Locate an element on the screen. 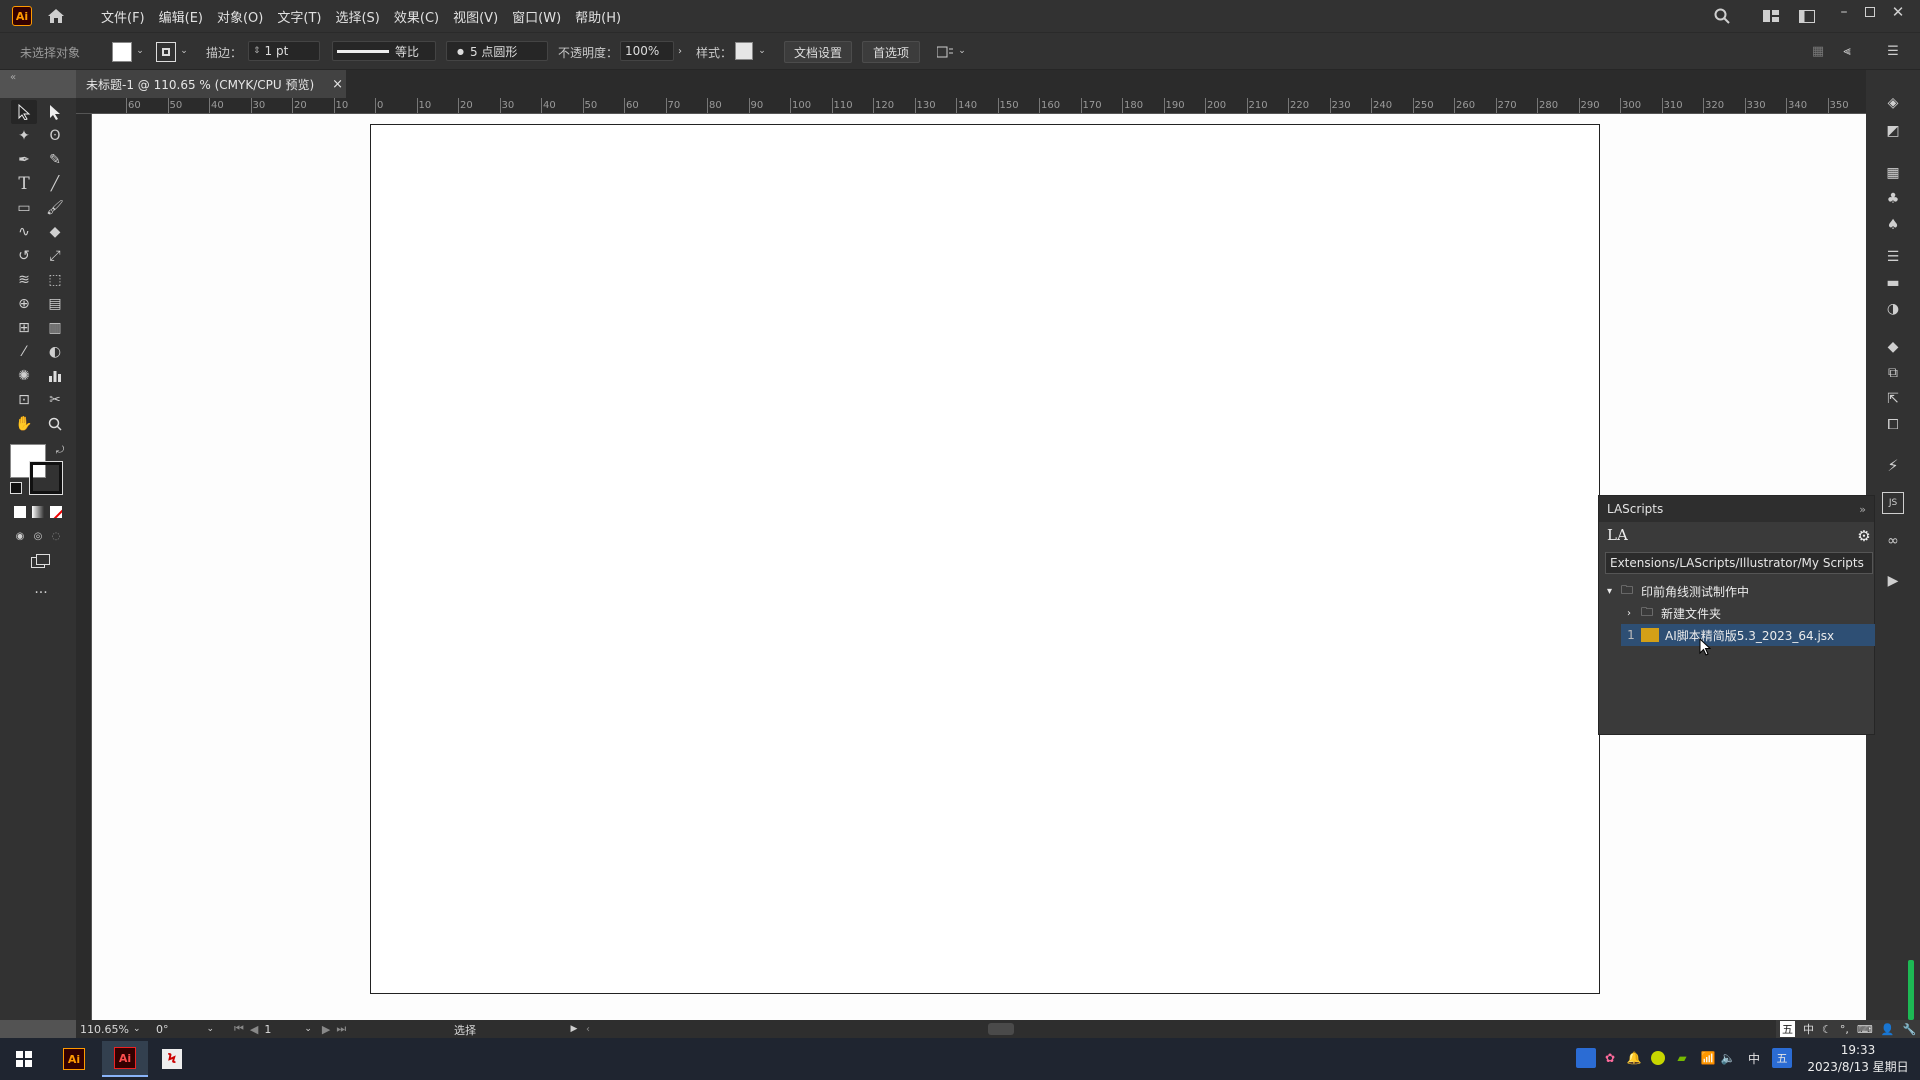  swap-colors-icon: ⤾ is located at coordinates (60, 450).